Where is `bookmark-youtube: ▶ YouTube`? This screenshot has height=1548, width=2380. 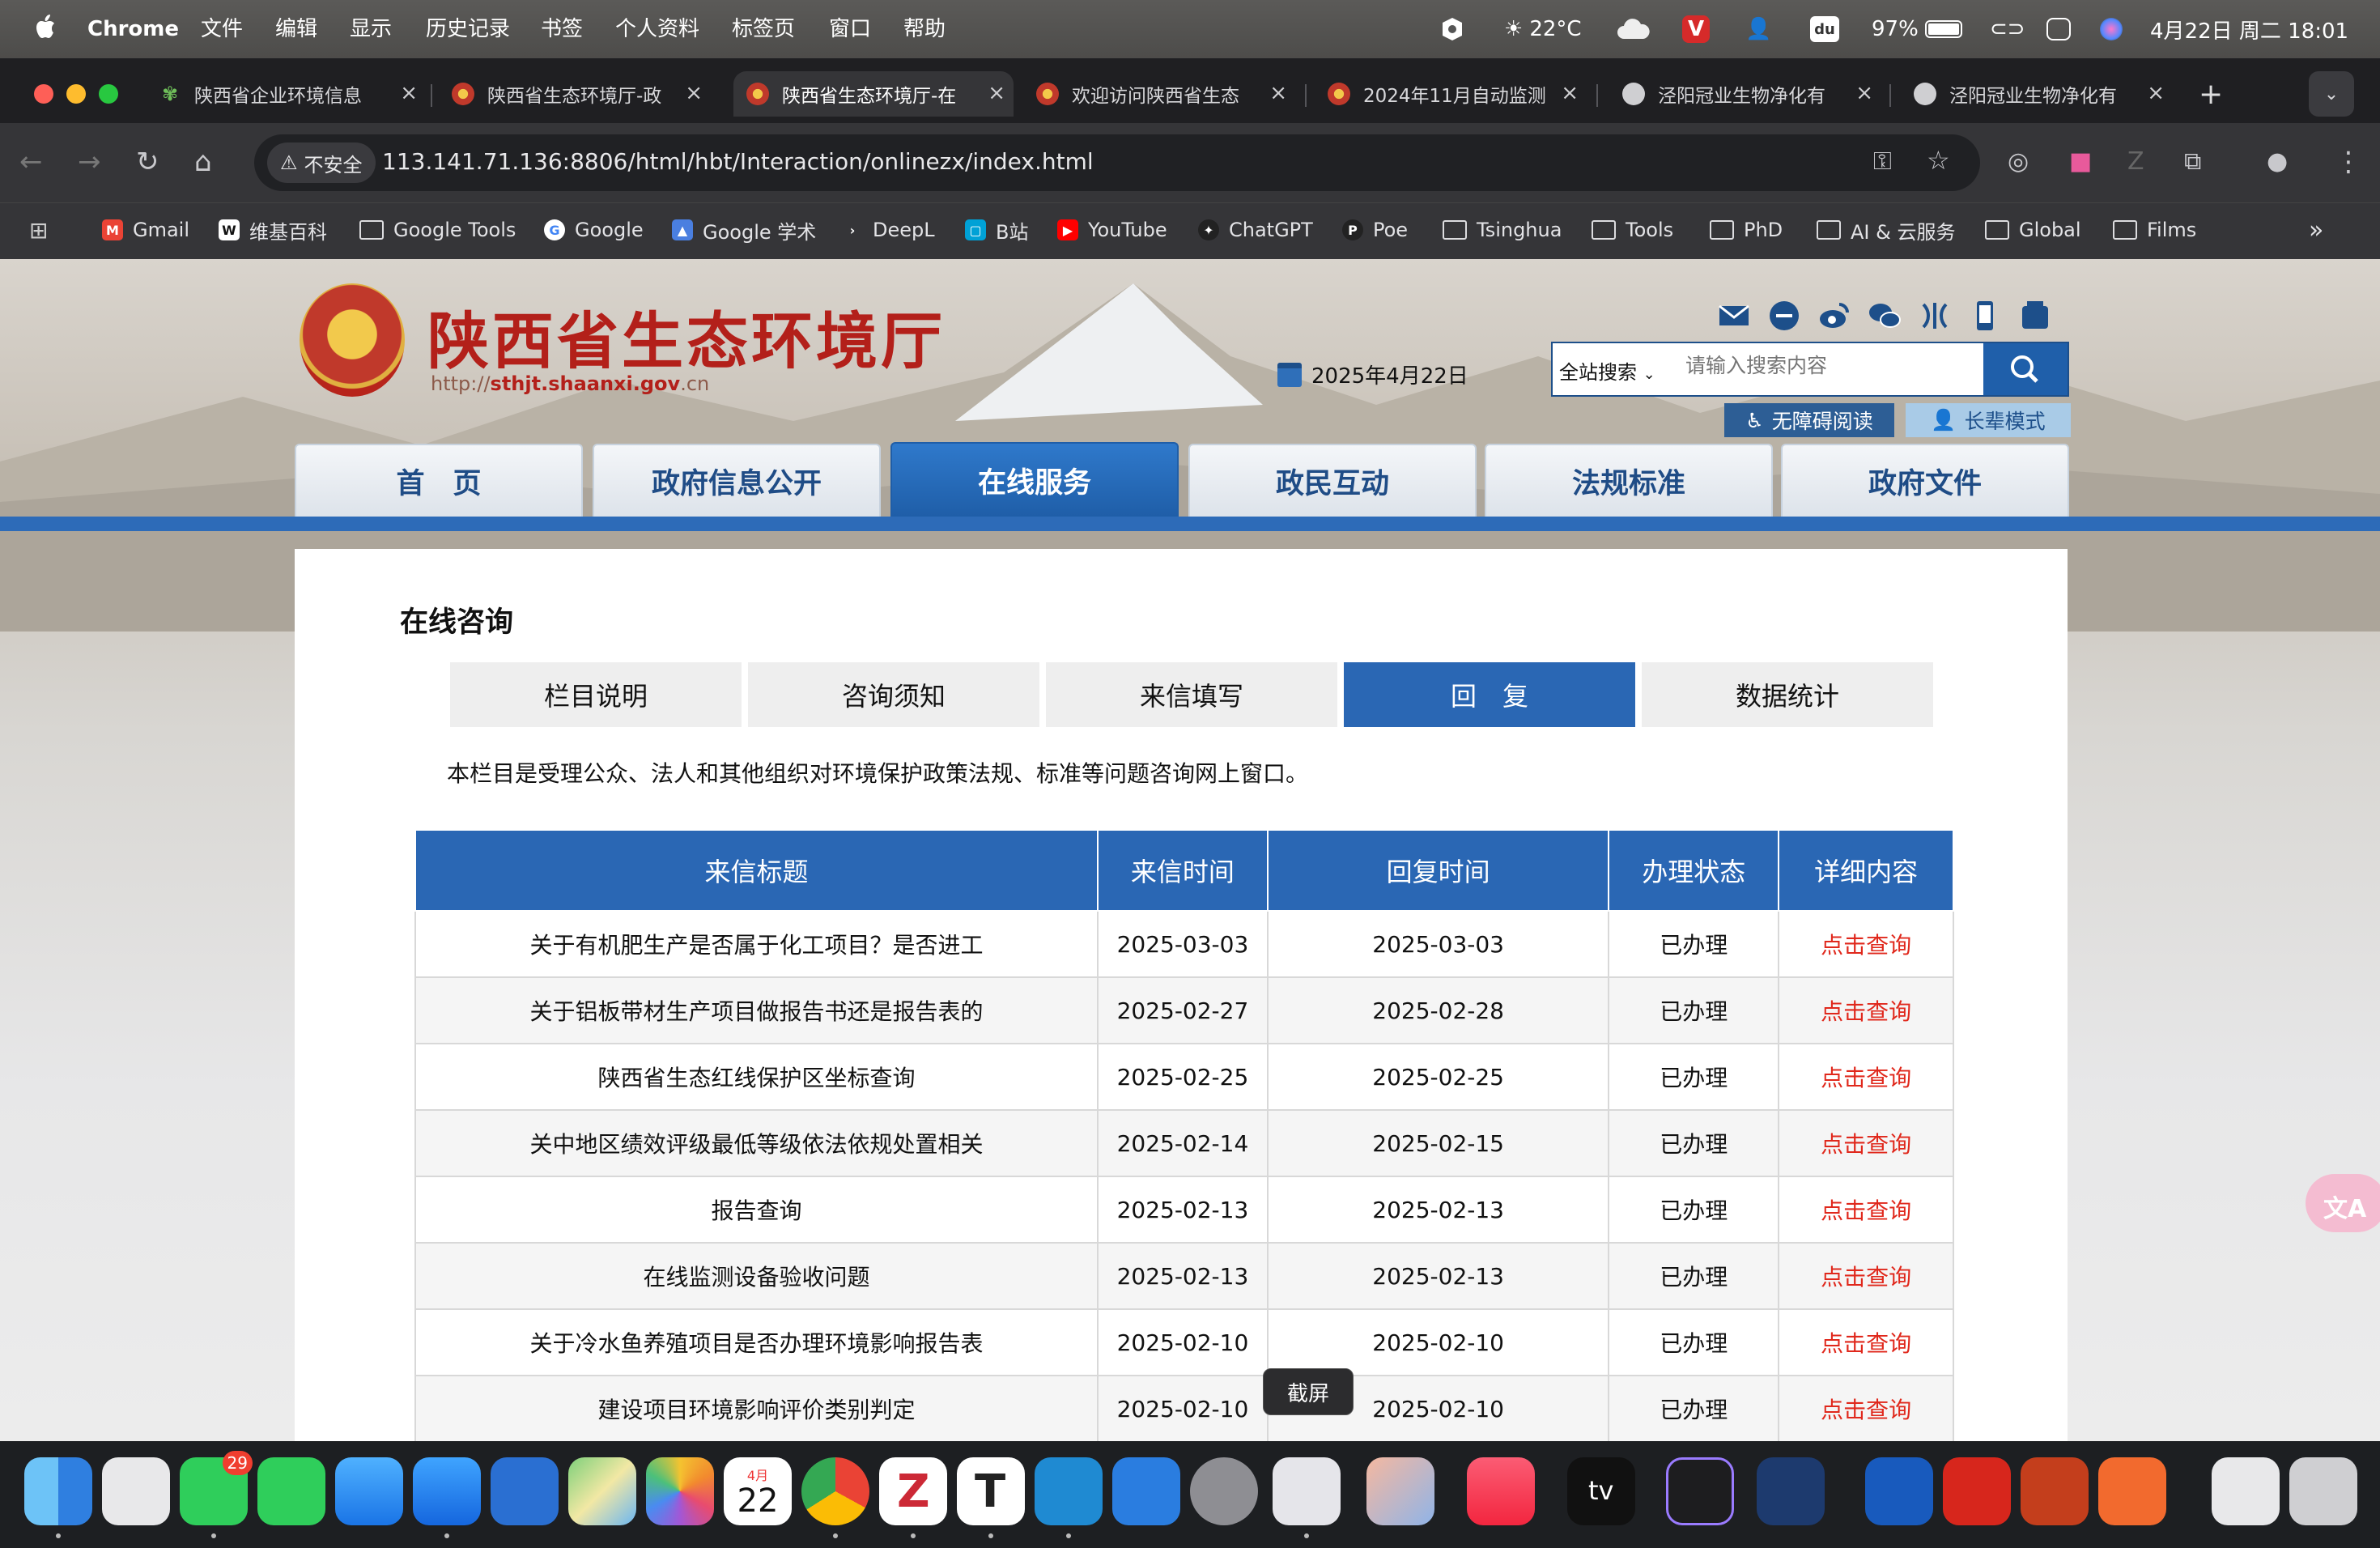
bookmark-youtube: ▶ YouTube is located at coordinates (1112, 230).